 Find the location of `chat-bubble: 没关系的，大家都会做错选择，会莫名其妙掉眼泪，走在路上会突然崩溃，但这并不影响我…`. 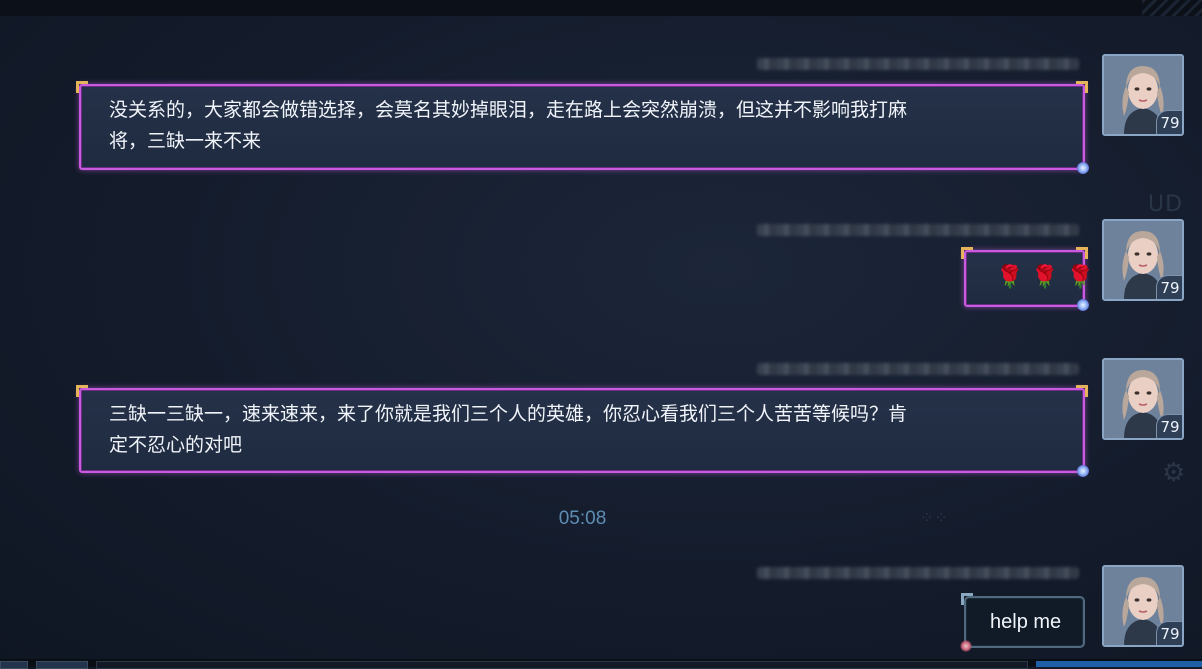

chat-bubble: 没关系的，大家都会做错选择，会莫名其妙掉眼泪，走在路上会突然崩溃，但这并不影响我… is located at coordinates (582, 127).